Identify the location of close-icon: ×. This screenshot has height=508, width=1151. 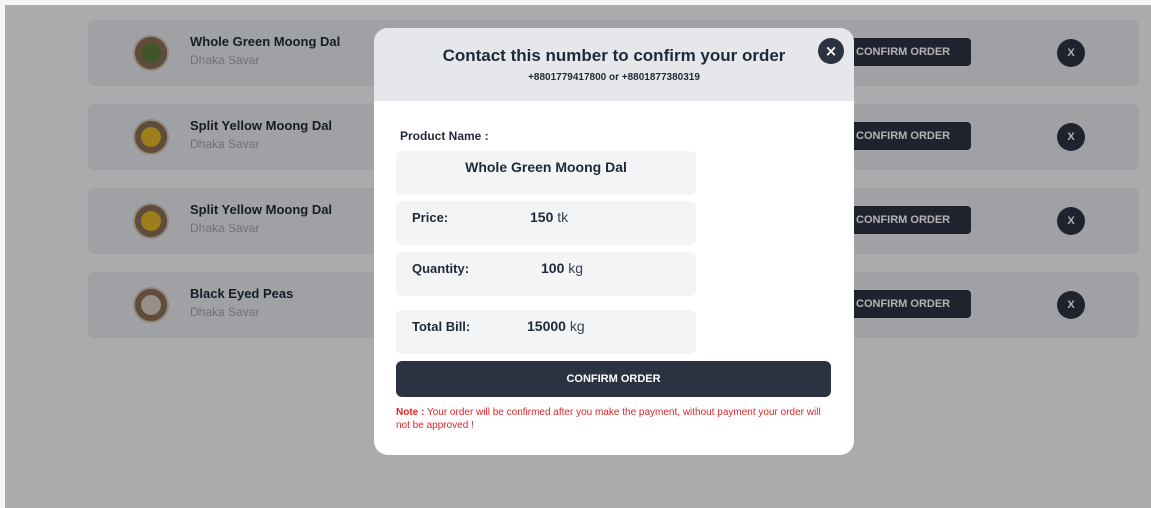
(831, 51).